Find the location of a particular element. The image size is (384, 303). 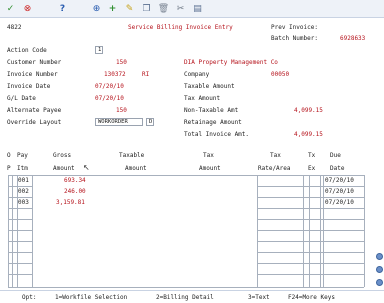

check-icon: ✓ is located at coordinates (10, 8).